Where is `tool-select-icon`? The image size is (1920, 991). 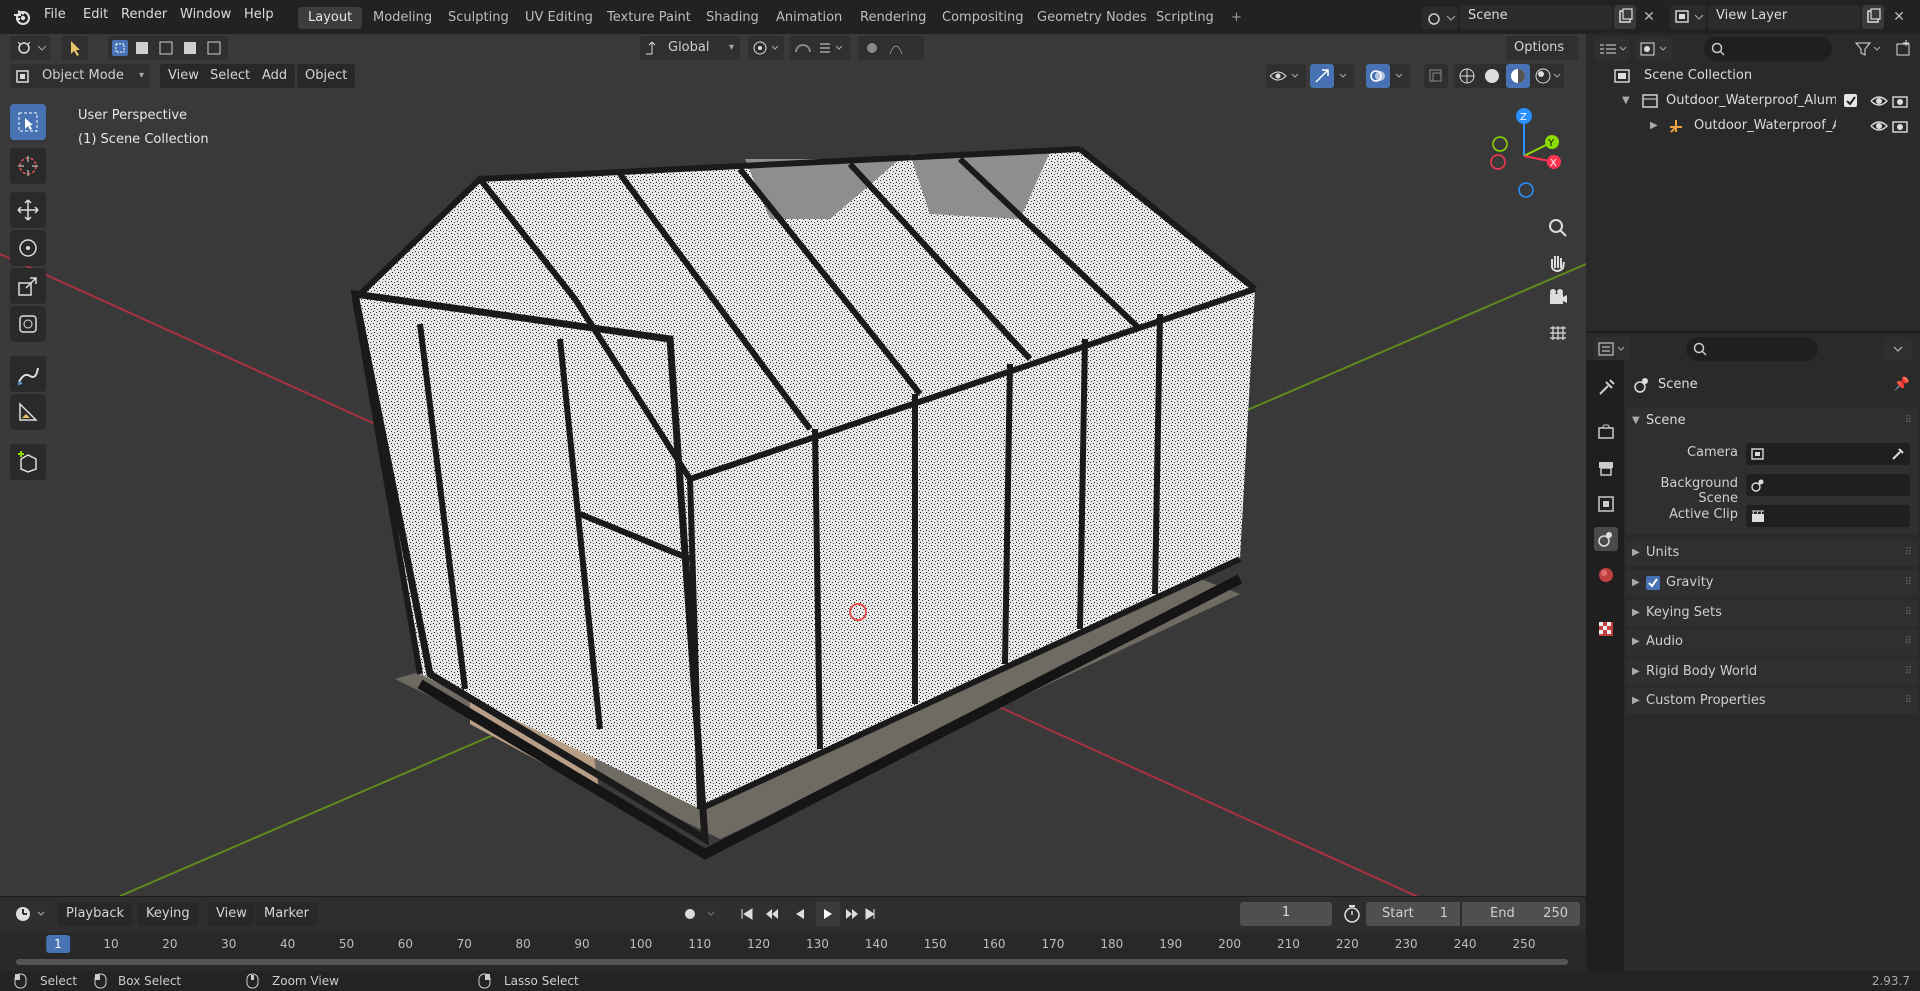
tool-select-icon is located at coordinates (75, 48).